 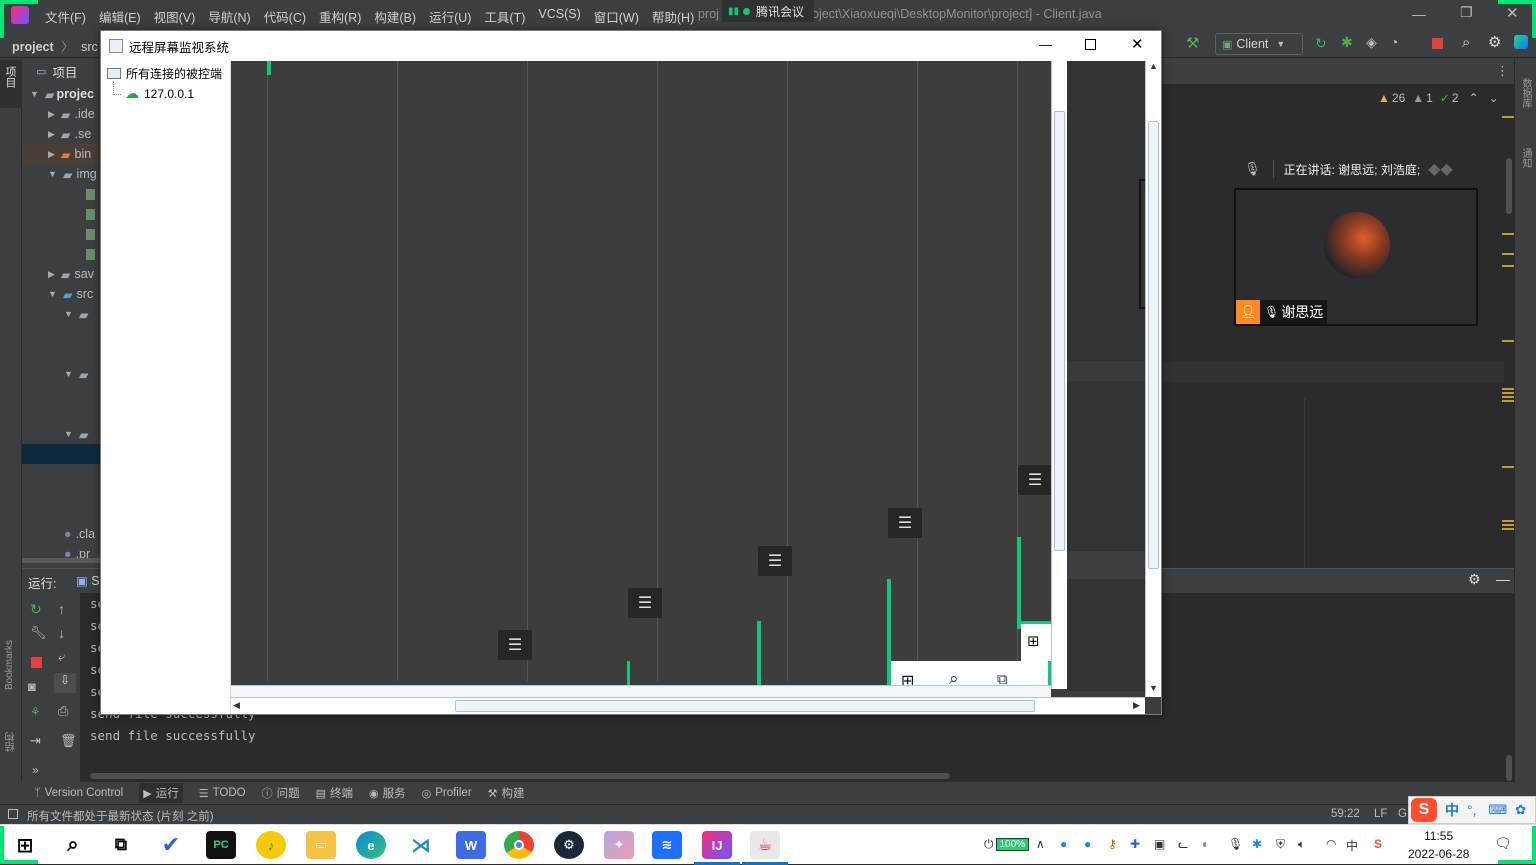 I want to click on windows-start-icon: ⊞, so click(x=25, y=845).